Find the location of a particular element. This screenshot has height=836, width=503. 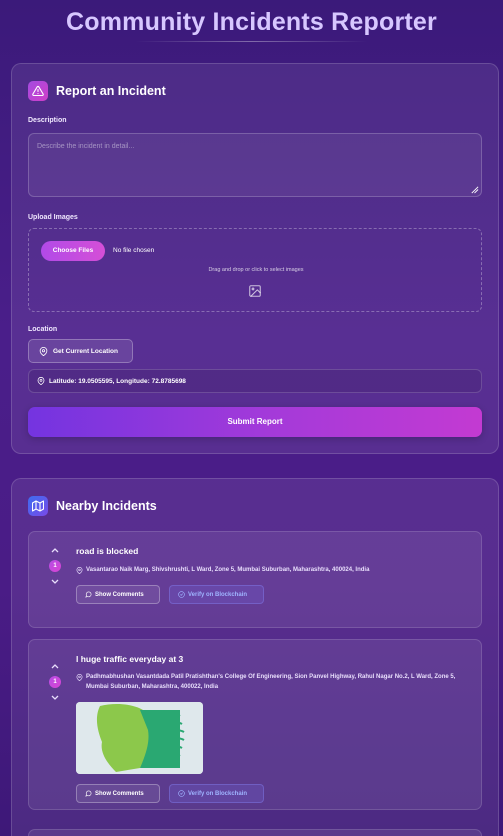

incident-title: road is blocked is located at coordinates (107, 551).